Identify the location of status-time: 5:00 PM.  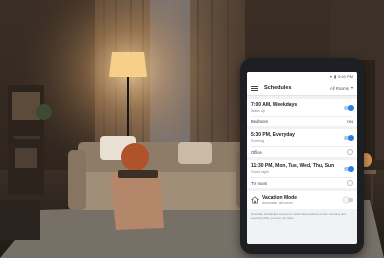
(345, 76).